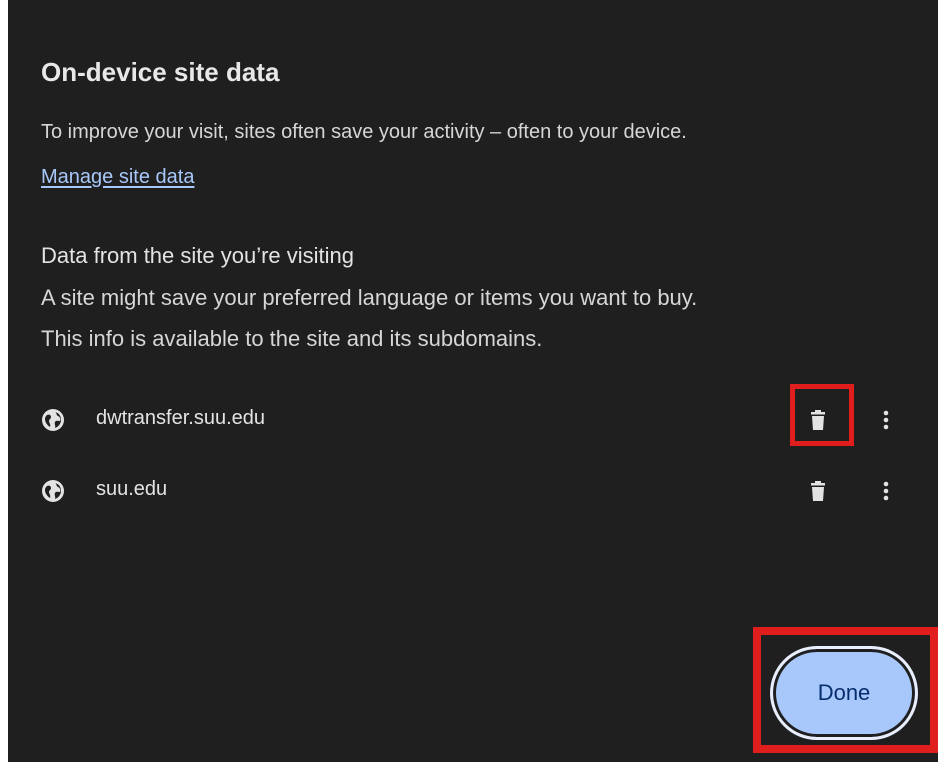 This screenshot has height=762, width=938. I want to click on site-name: suu.edu, so click(132, 489).